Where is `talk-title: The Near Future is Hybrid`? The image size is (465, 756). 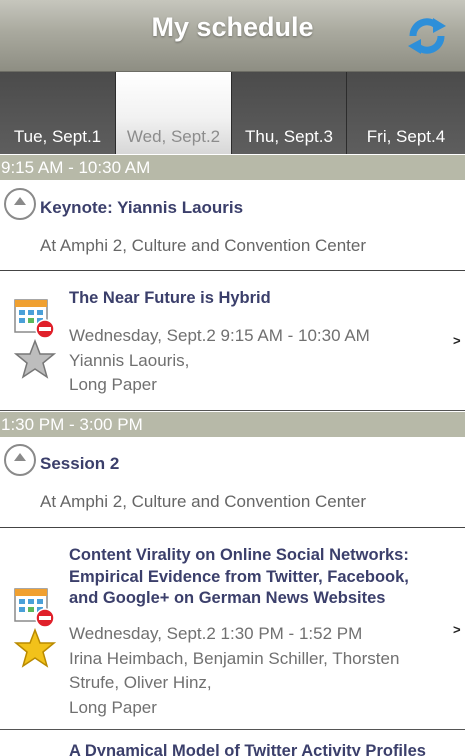
talk-title: The Near Future is Hybrid is located at coordinates (170, 298).